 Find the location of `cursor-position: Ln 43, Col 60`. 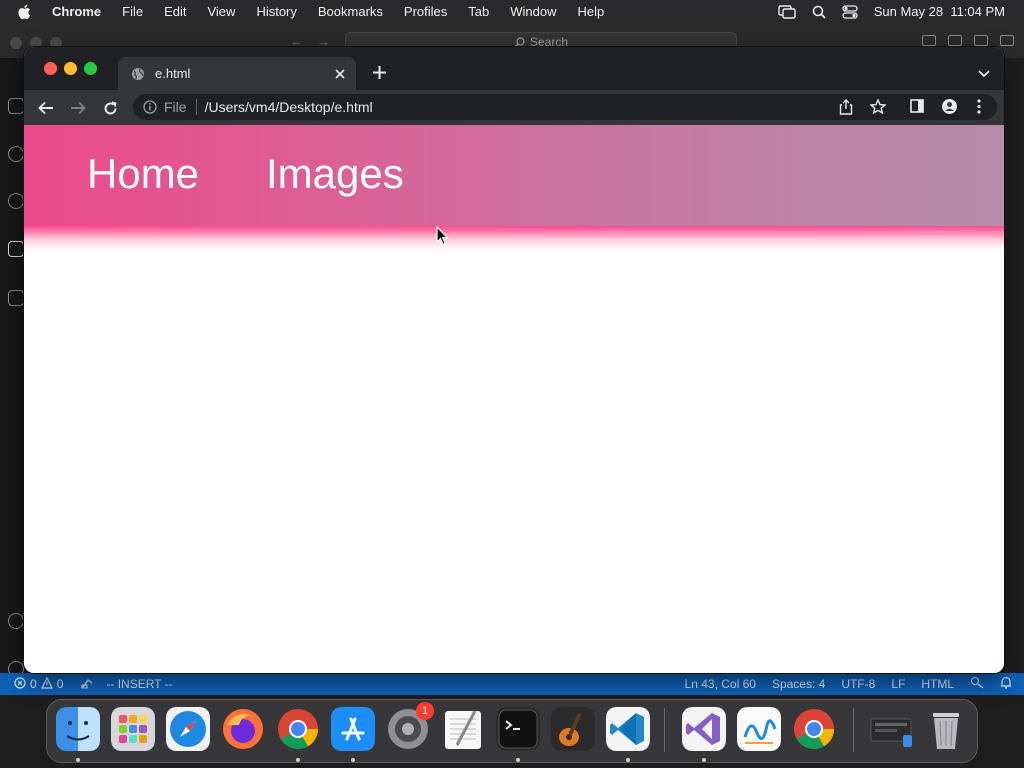

cursor-position: Ln 43, Col 60 is located at coordinates (720, 684).